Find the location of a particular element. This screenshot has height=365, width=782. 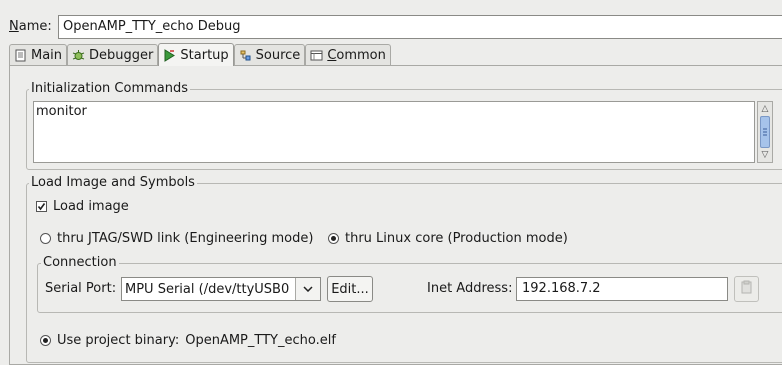

radio-linux-label: thru Linux core (Production mode) is located at coordinates (456, 238).